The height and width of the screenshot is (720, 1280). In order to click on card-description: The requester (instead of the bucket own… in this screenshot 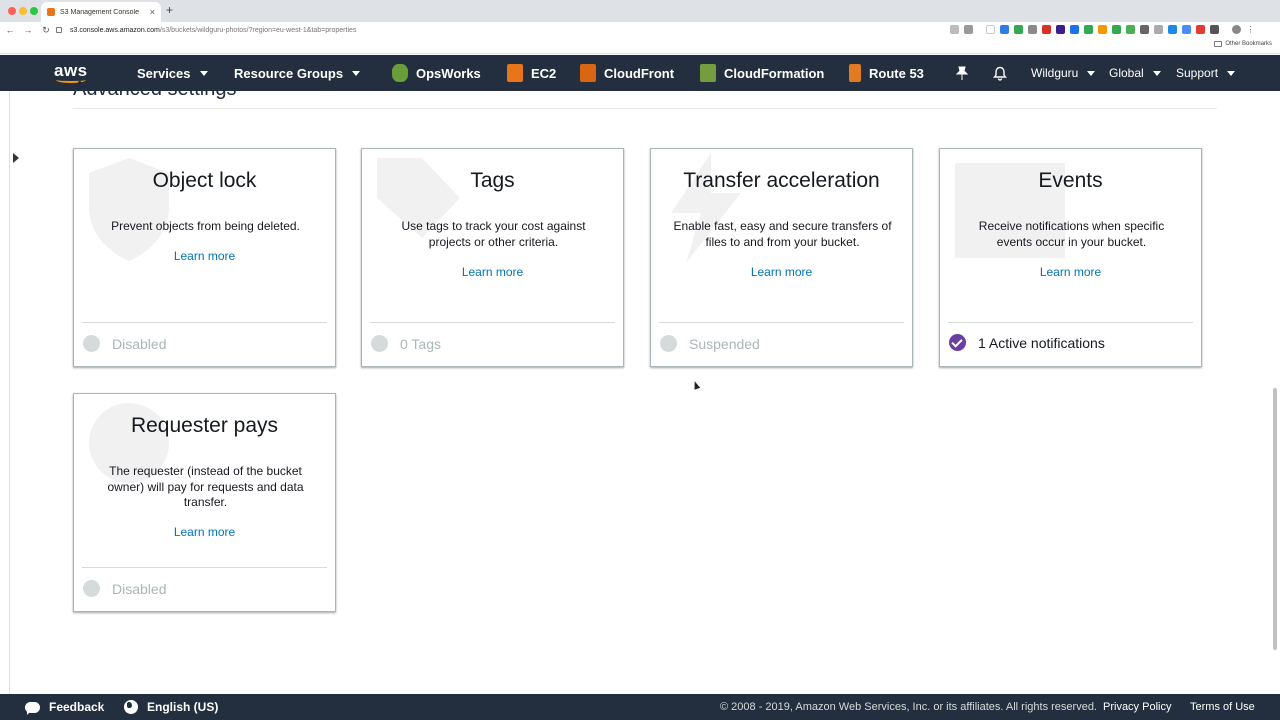, I will do `click(205, 486)`.